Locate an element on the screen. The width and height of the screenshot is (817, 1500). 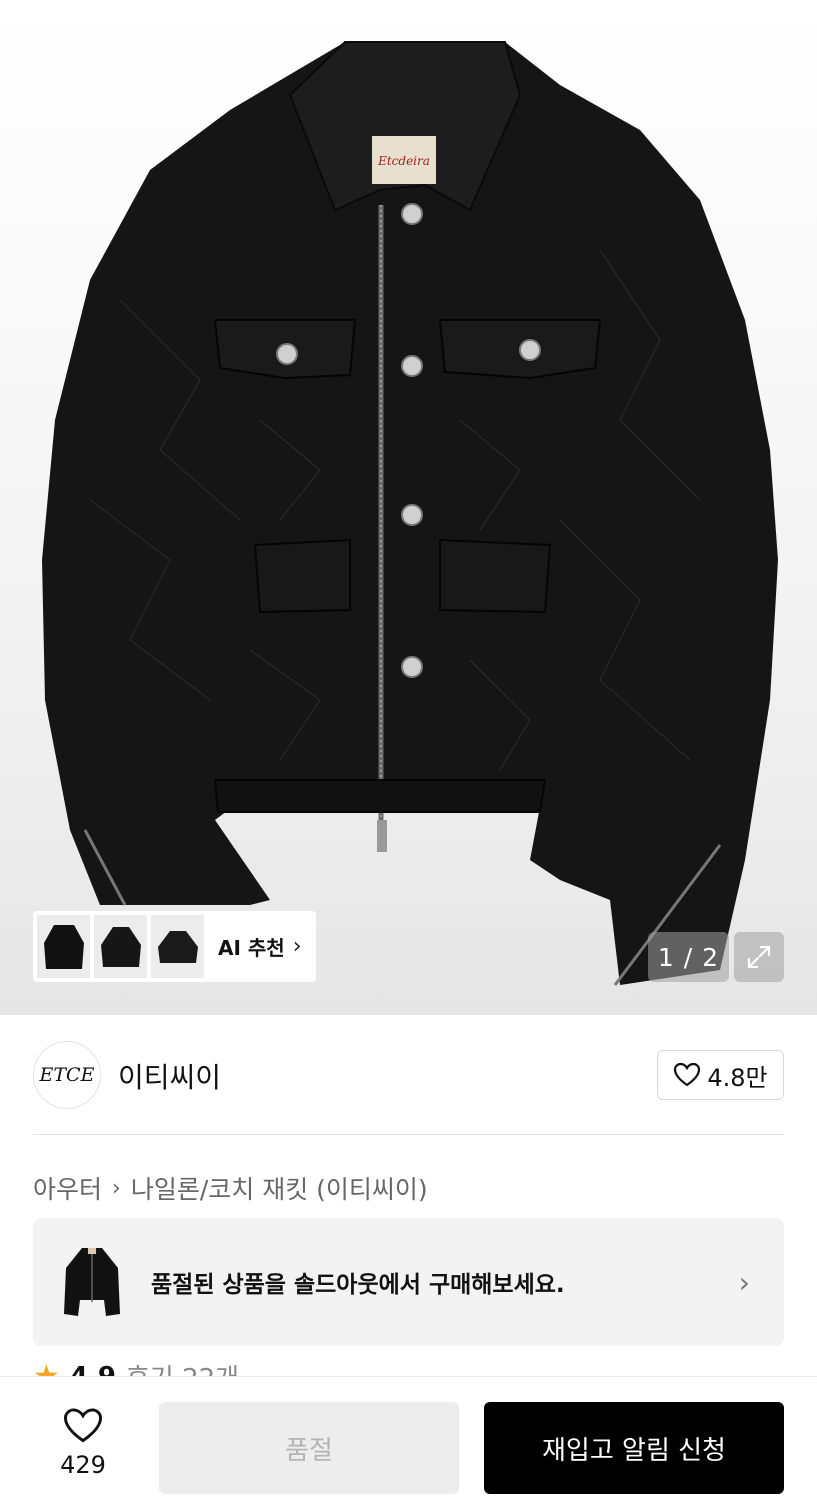
ai-recommend-link: AI 추천 › is located at coordinates (260, 946).